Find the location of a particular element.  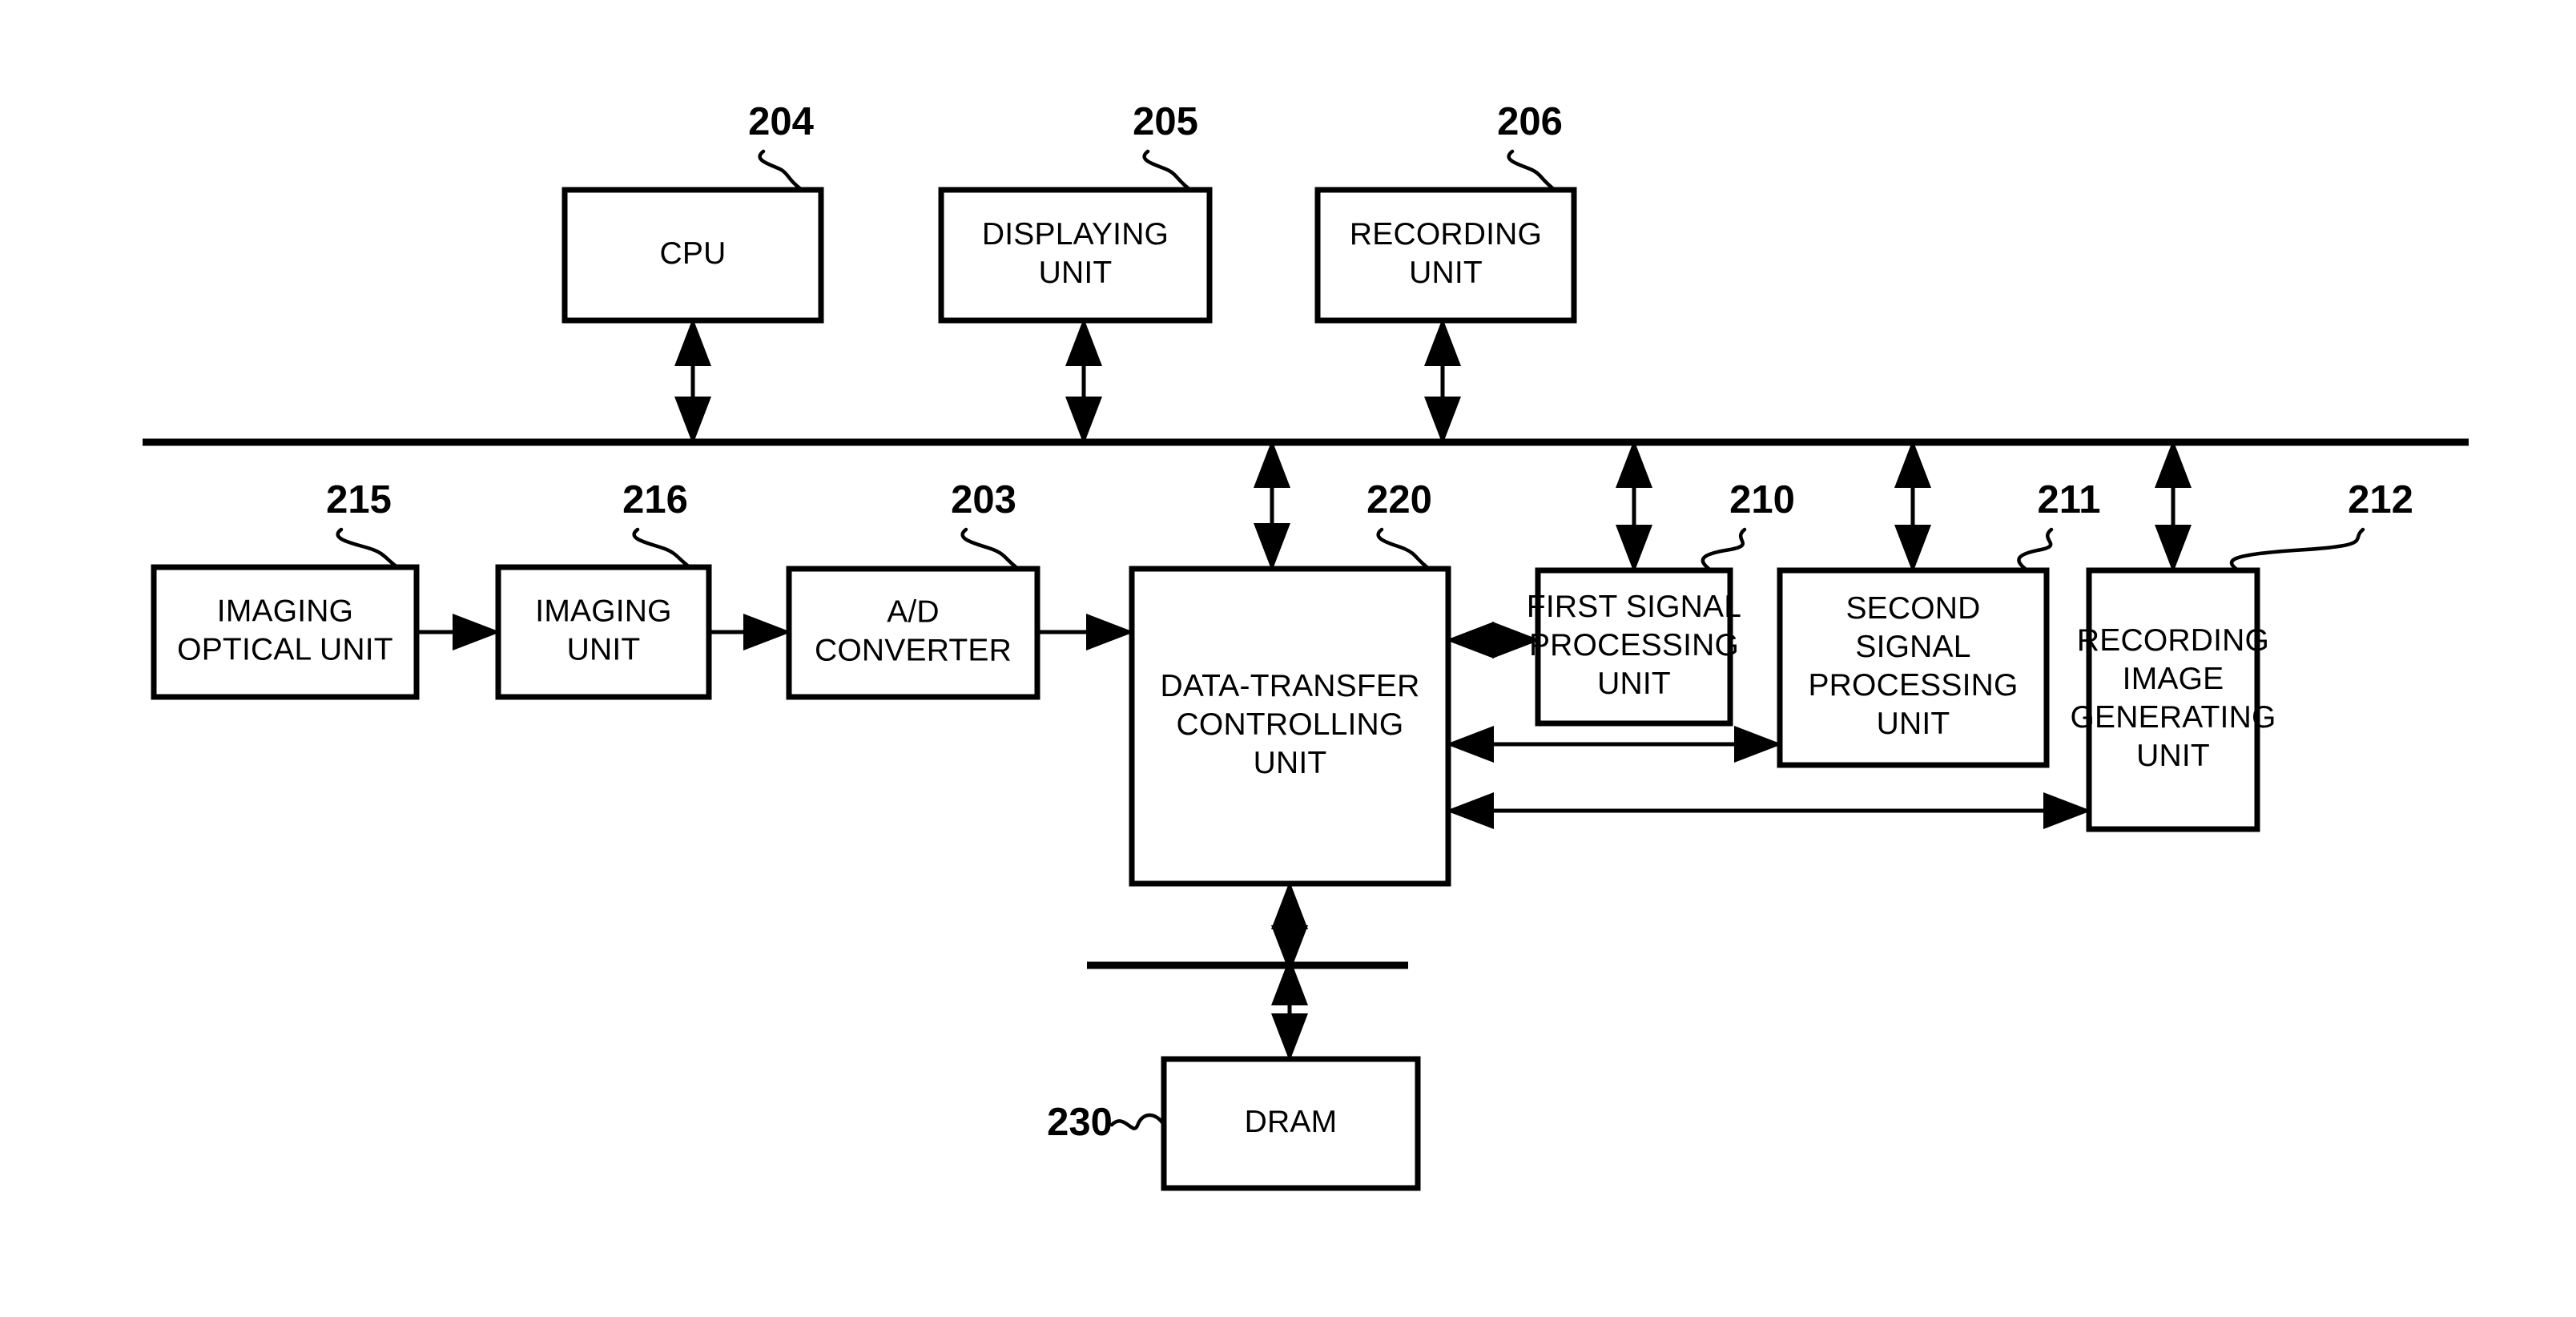

block-label-imaging-optical: OPTICAL UNIT is located at coordinates (285, 650).